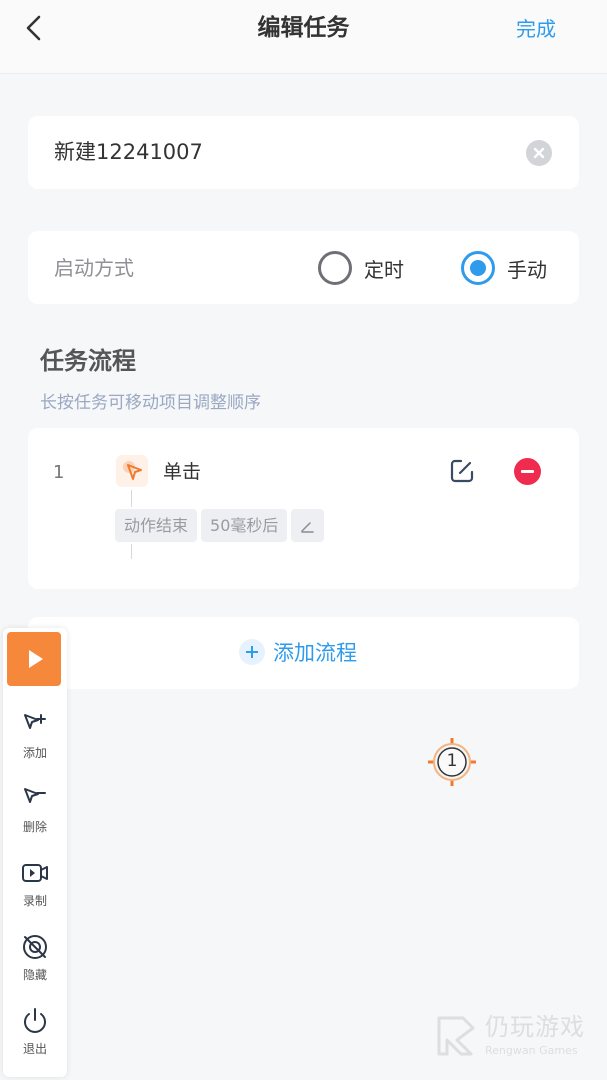 The image size is (607, 1080). I want to click on start-mode-label: 启动方式, so click(94, 268).